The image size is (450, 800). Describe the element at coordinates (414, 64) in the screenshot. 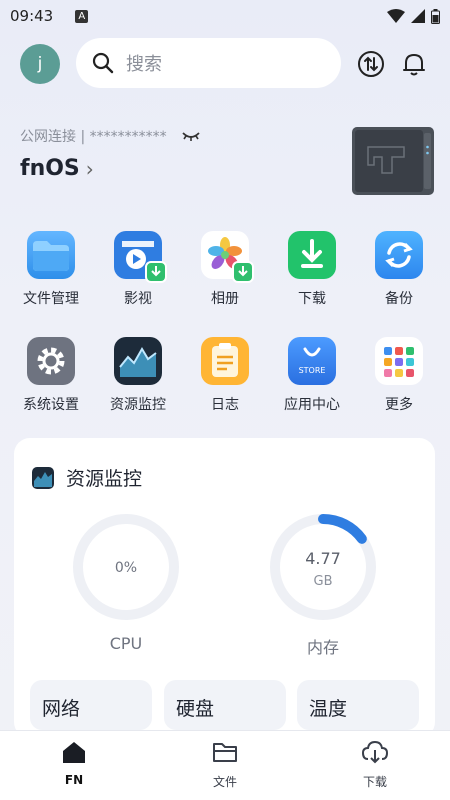

I see `bell-icon` at that location.